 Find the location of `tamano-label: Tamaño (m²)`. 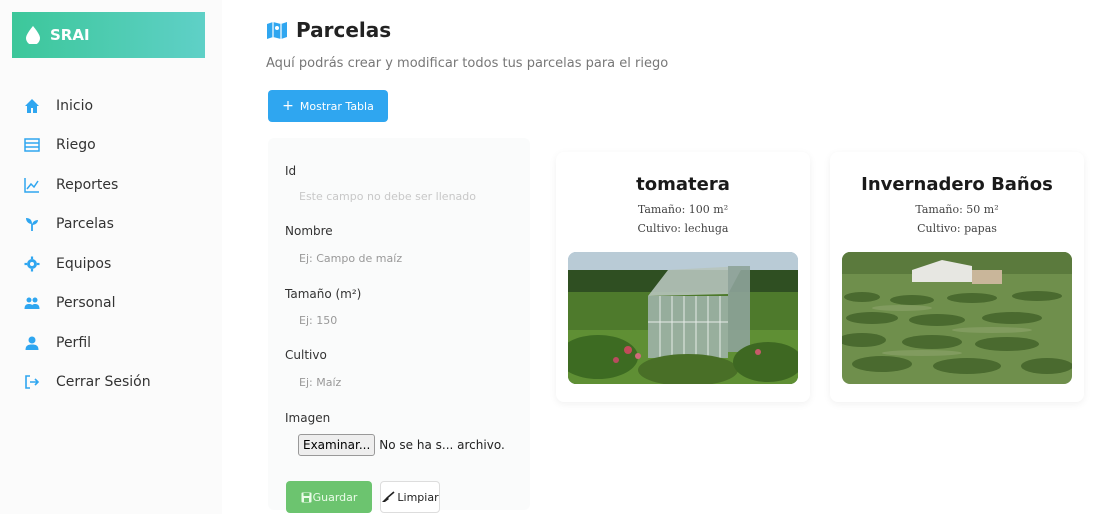

tamano-label: Tamaño (m²) is located at coordinates (323, 294).